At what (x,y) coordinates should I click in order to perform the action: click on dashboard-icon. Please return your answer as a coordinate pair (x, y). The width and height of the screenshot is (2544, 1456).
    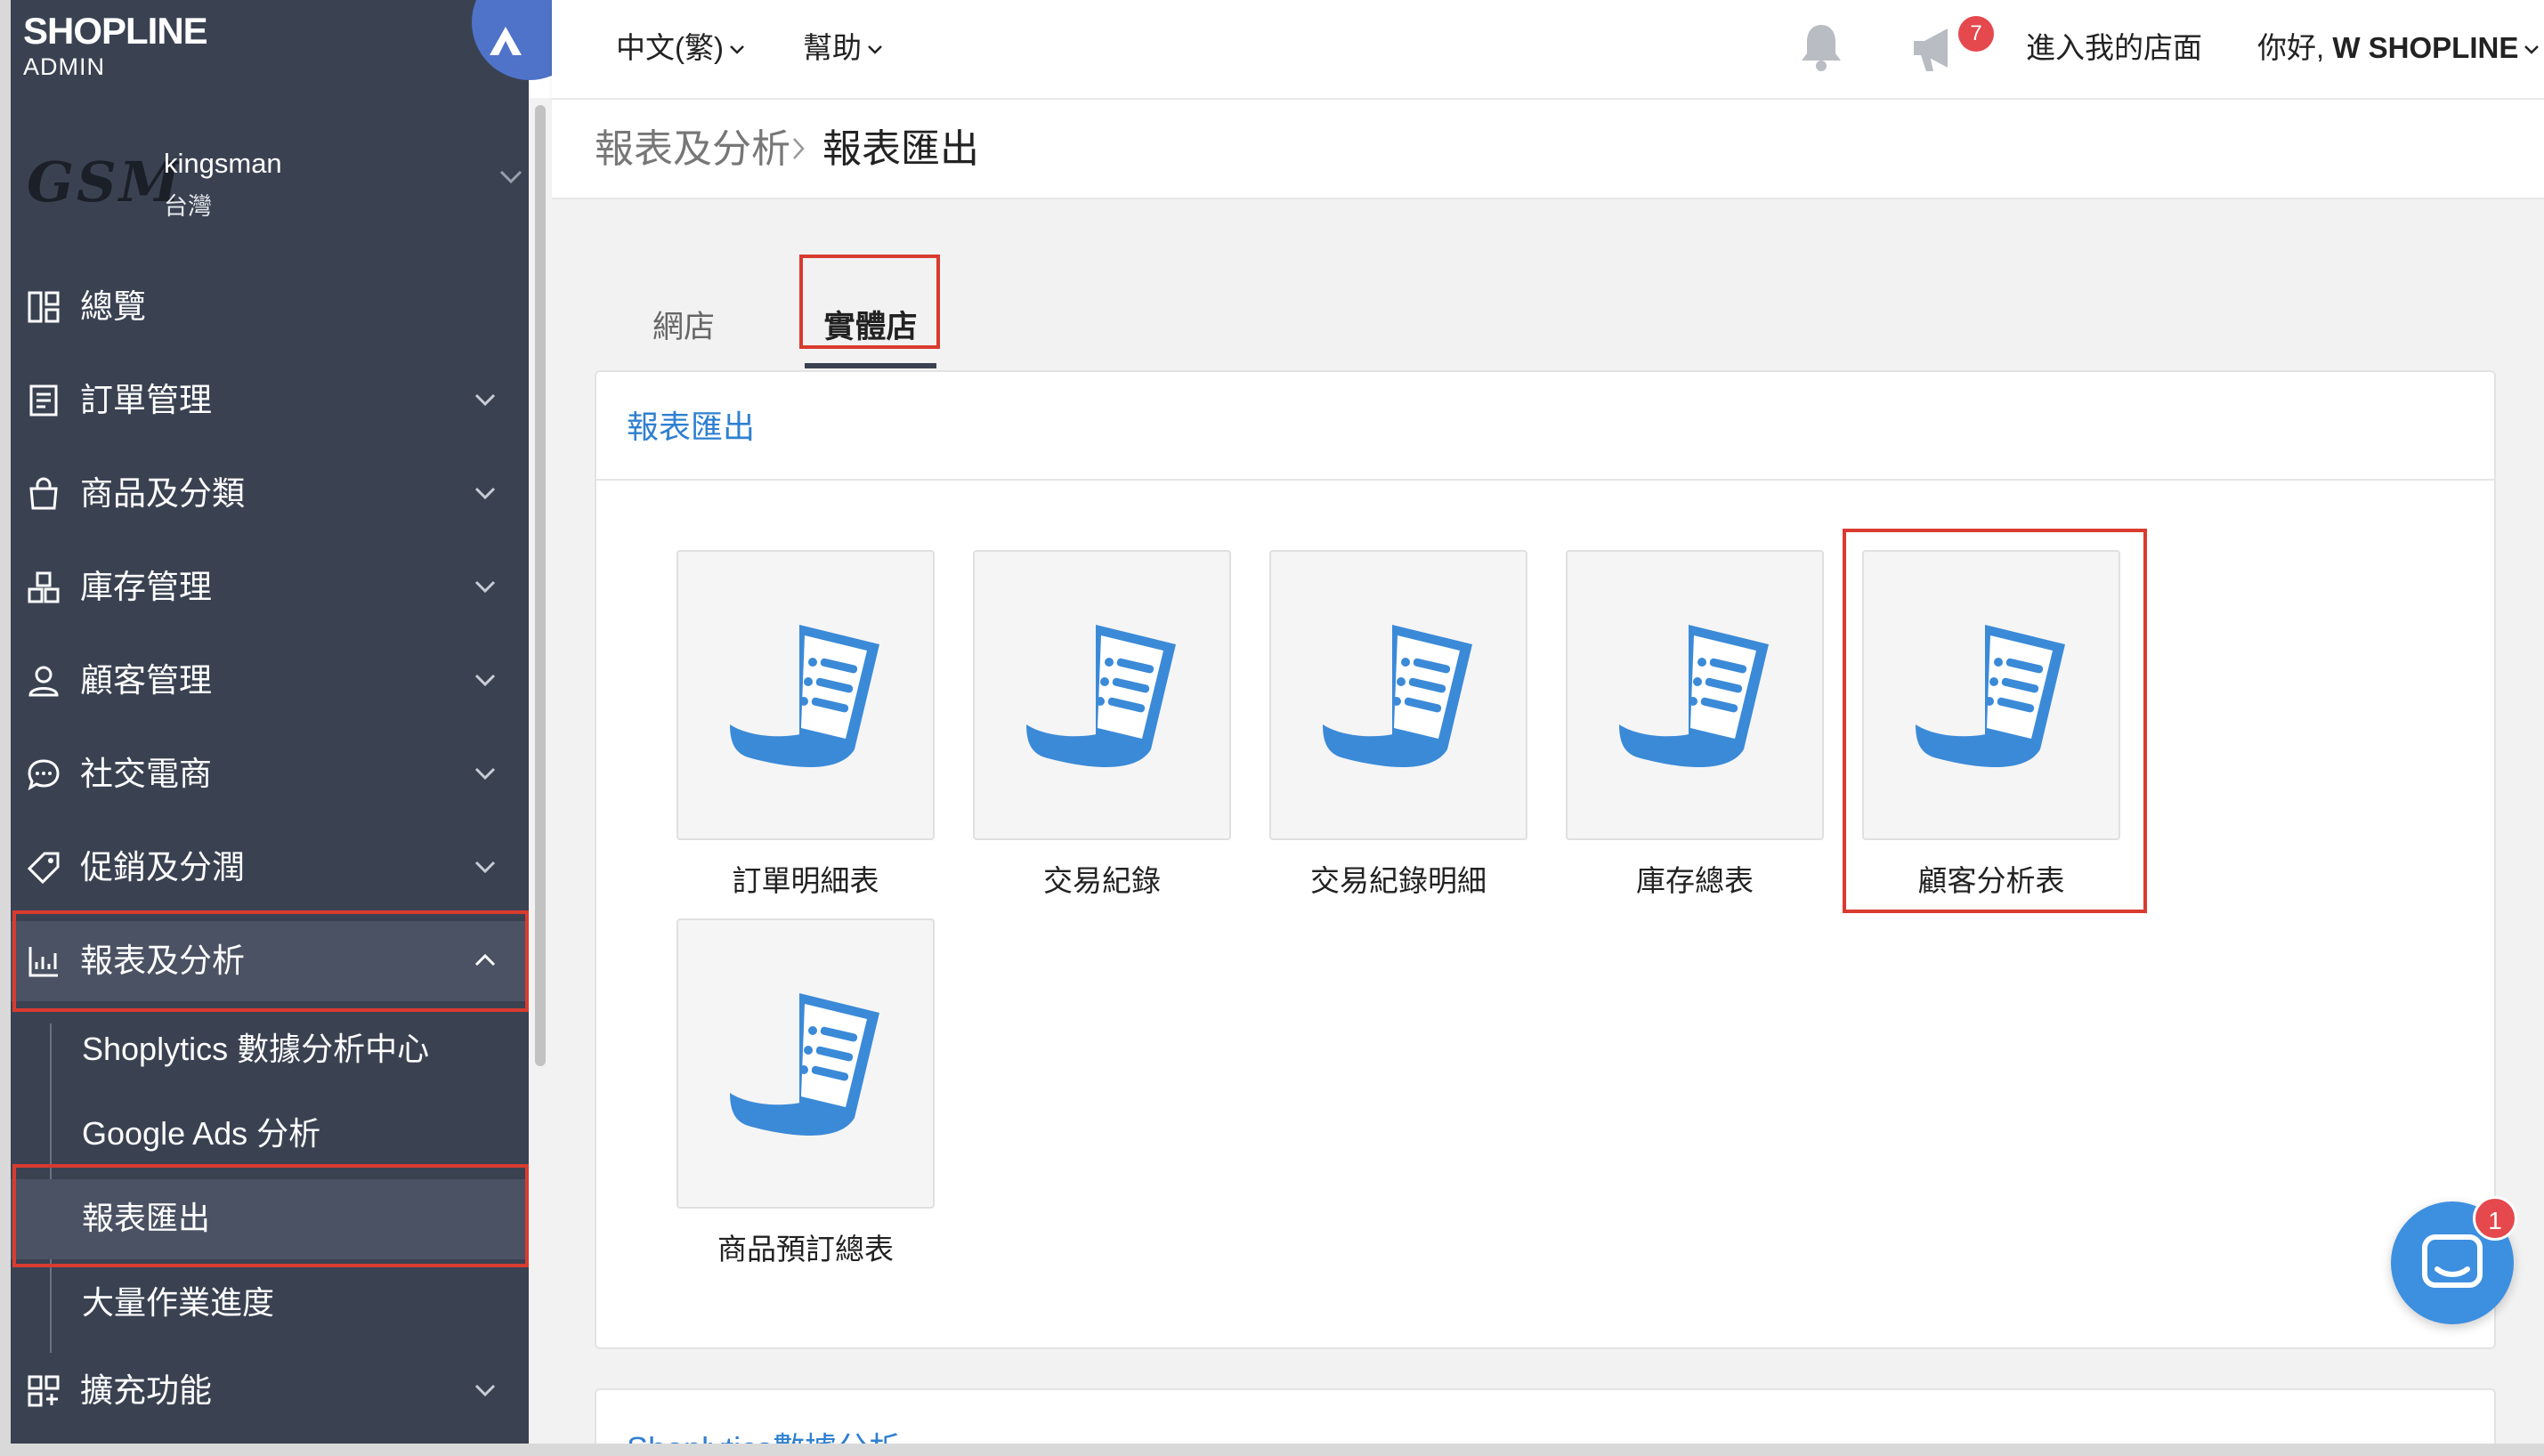
    Looking at the image, I should click on (44, 307).